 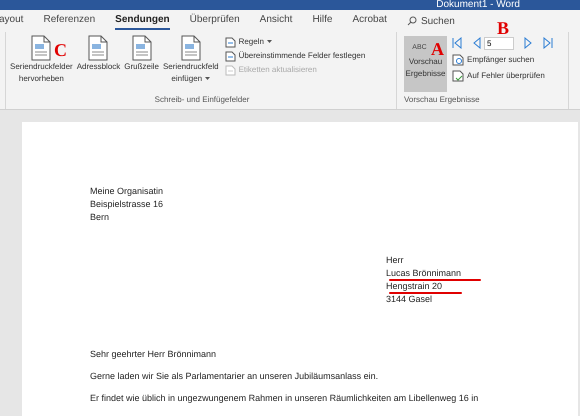 I want to click on ribbon-large-button: C Seriendruckfelder hervorheben, so click(x=41, y=60).